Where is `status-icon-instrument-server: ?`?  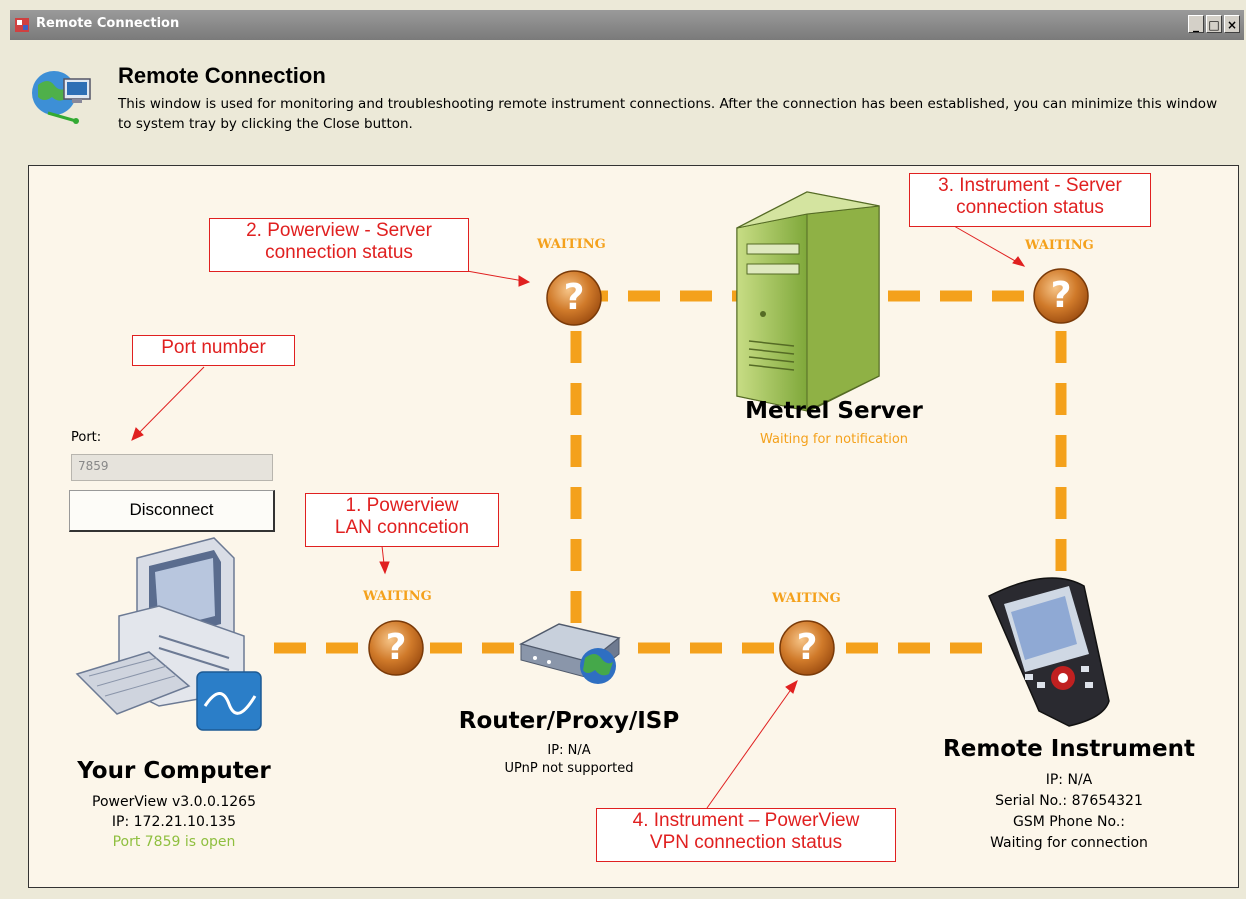 status-icon-instrument-server: ? is located at coordinates (1061, 296).